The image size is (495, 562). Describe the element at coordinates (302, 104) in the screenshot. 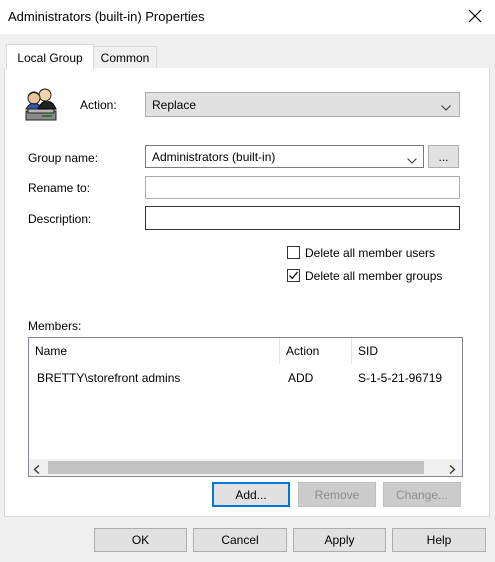

I see `action-dropdown: Replace` at that location.